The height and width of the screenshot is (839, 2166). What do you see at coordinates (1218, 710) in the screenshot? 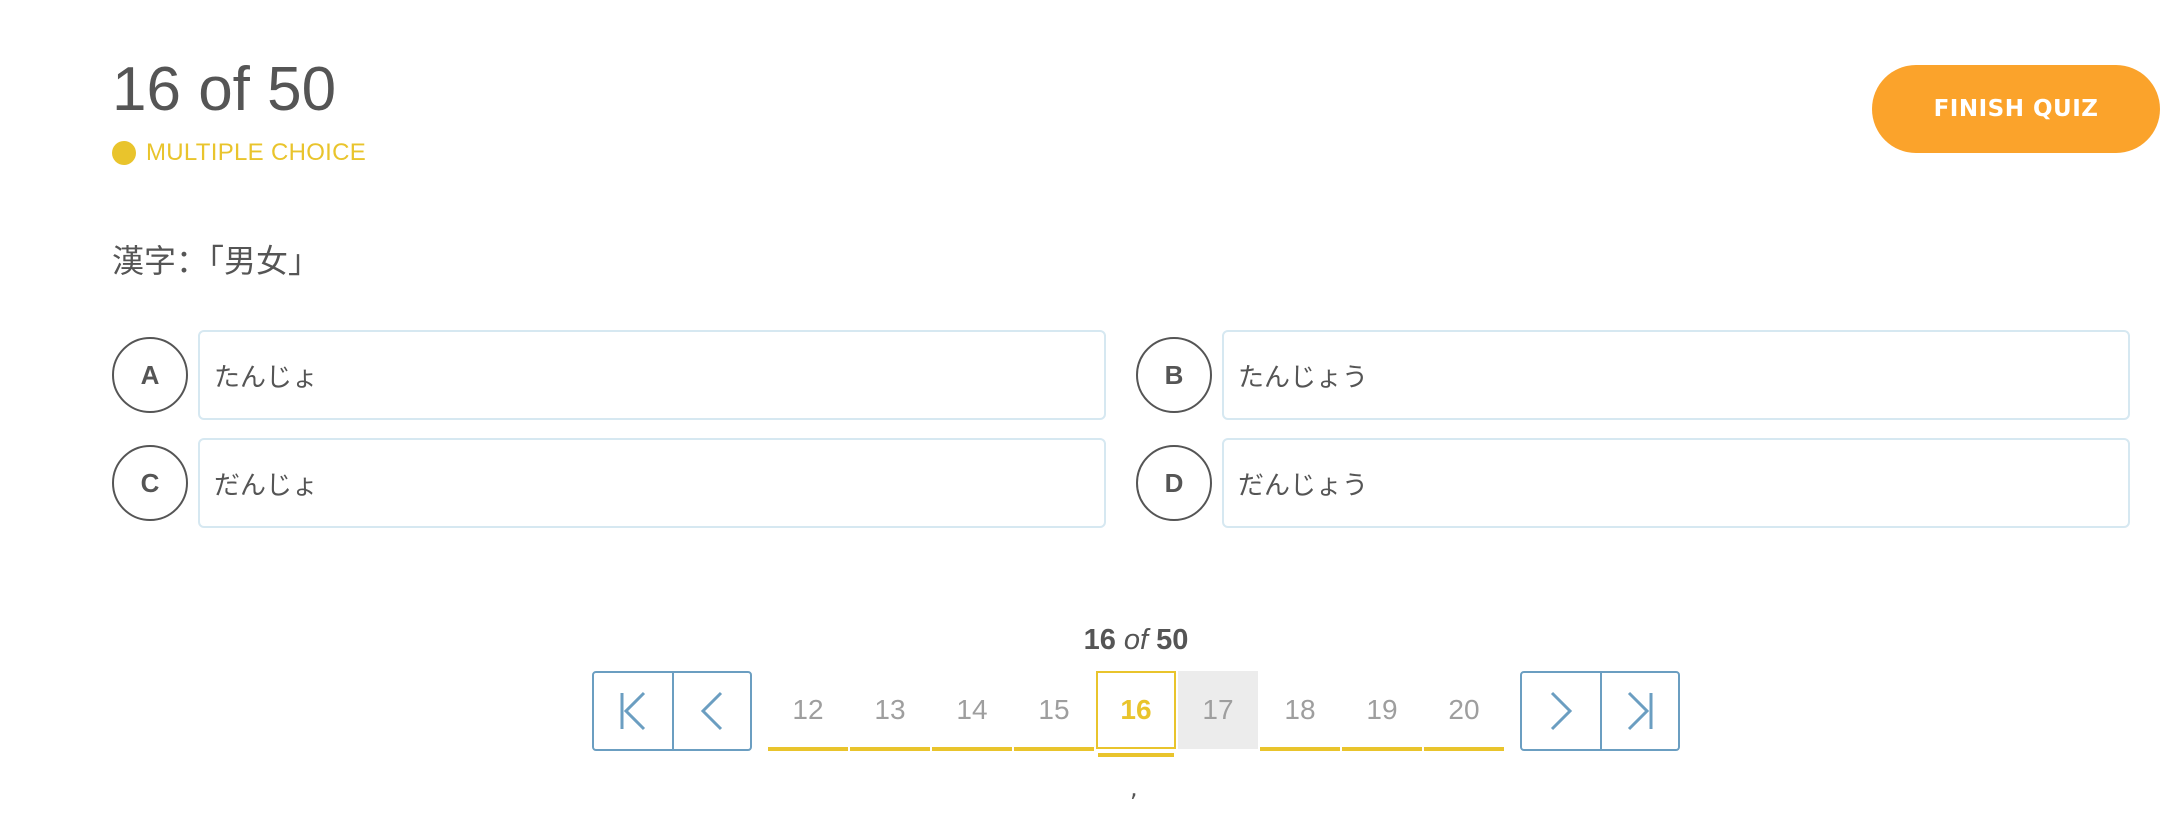
I see `page-button-17: 17` at bounding box center [1218, 710].